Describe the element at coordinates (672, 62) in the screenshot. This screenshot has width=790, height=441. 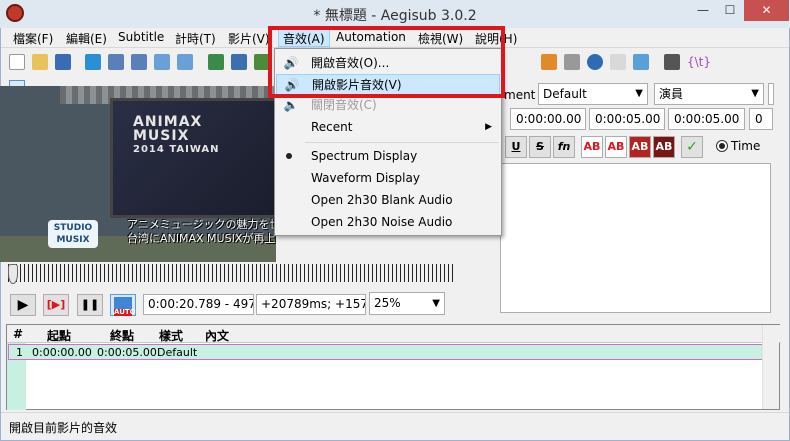
I see `options-icon` at that location.